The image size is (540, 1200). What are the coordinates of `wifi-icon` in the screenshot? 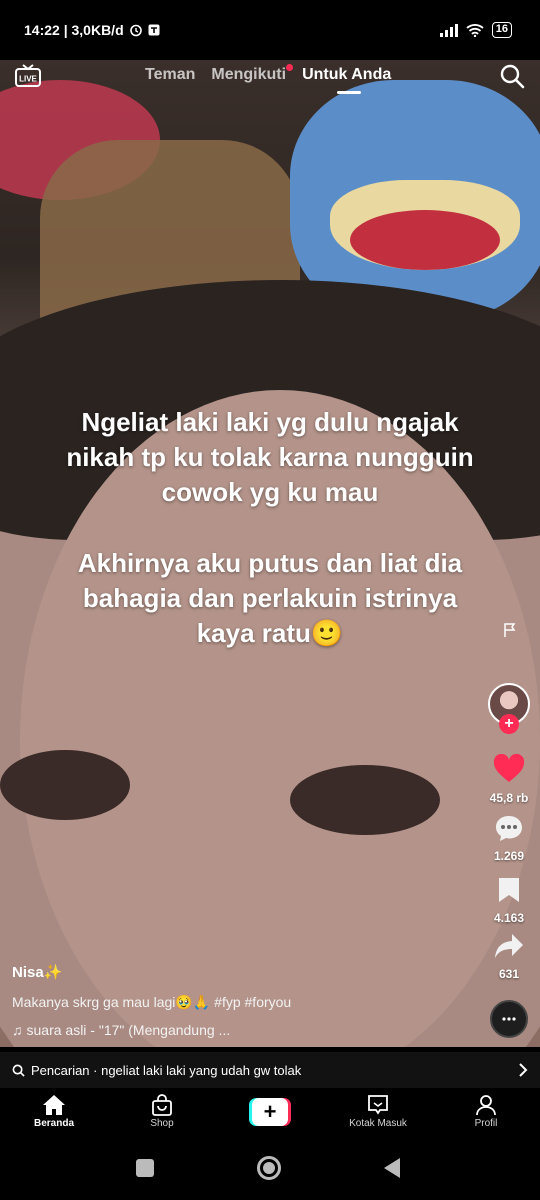 It's located at (475, 30).